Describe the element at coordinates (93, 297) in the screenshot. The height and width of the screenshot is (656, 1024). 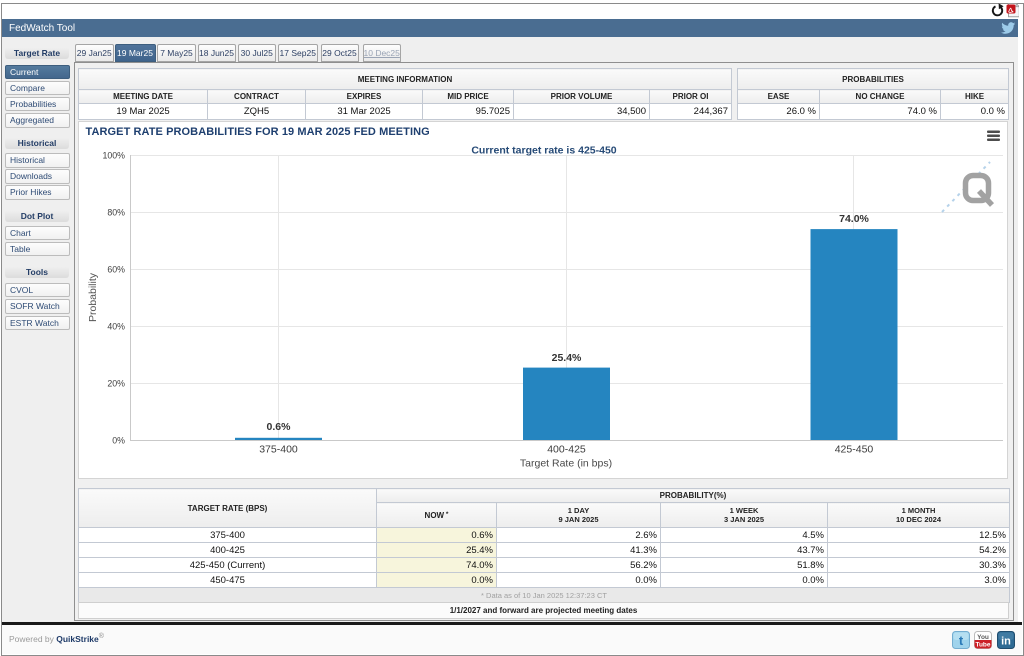
I see `svg-text: Probability` at that location.